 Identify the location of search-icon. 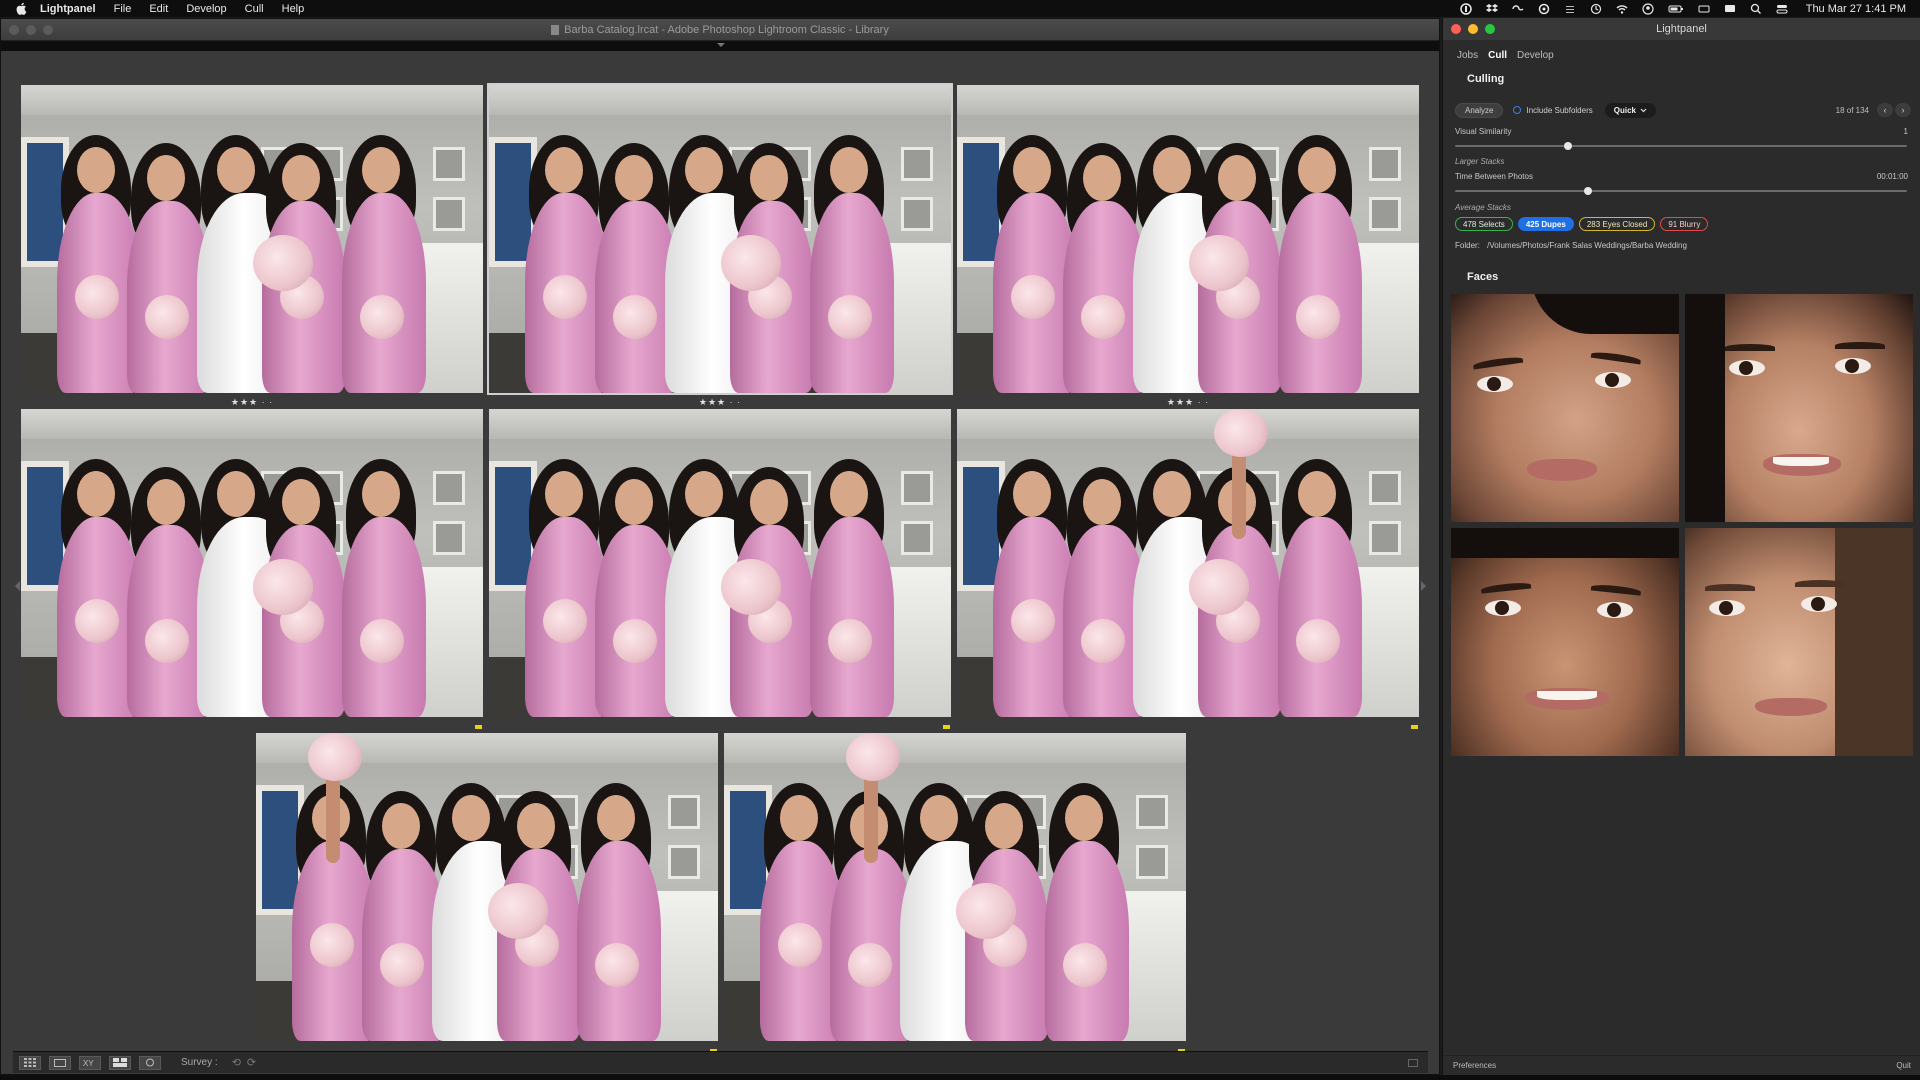
(1756, 9).